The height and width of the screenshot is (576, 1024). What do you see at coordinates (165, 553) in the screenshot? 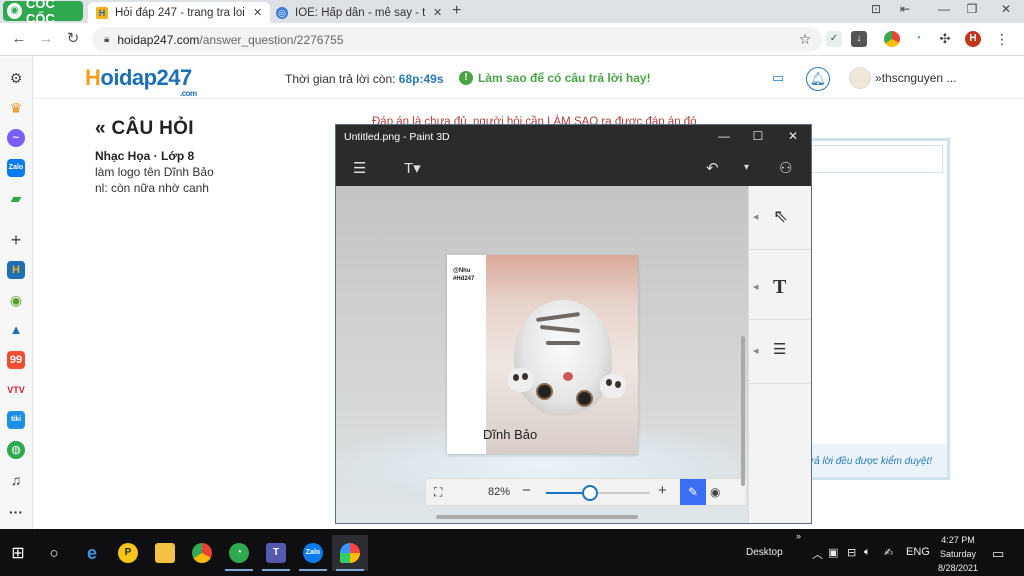
I see `file-explorer-app` at bounding box center [165, 553].